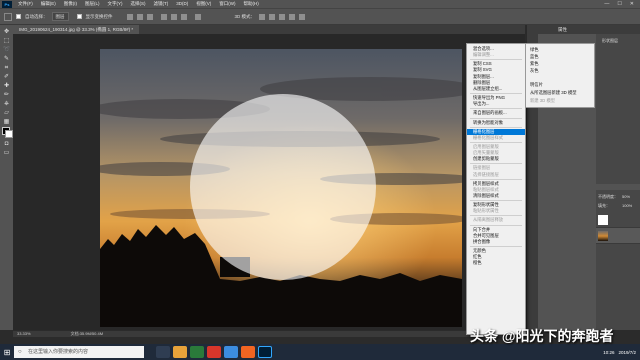 This screenshot has width=640, height=360. Describe the element at coordinates (496, 123) in the screenshot. I see `context-menu-item: 转换为智能对象` at that location.